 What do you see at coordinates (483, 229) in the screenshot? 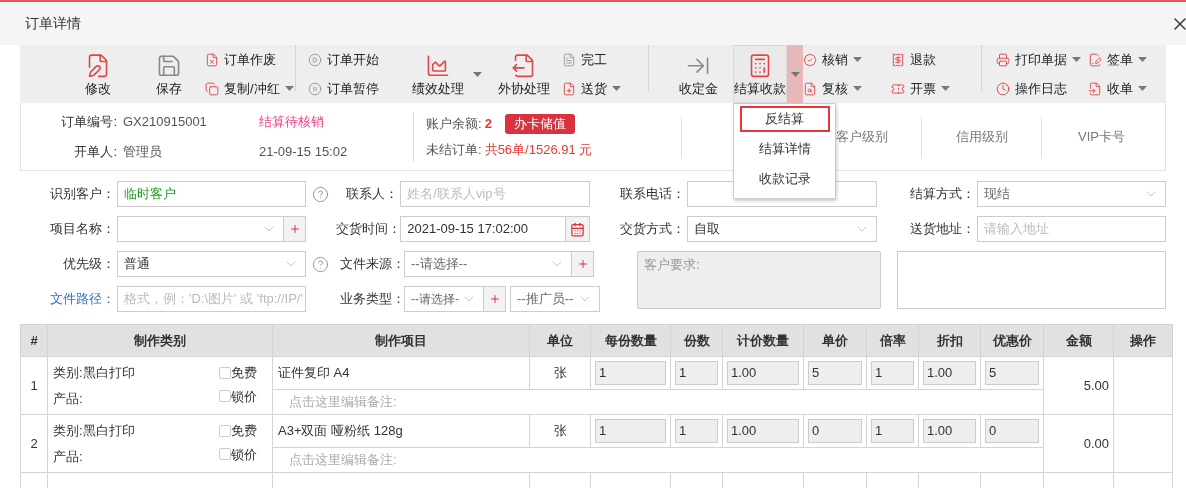
I see `date-field: 2021-09-15 17:02:00` at bounding box center [483, 229].